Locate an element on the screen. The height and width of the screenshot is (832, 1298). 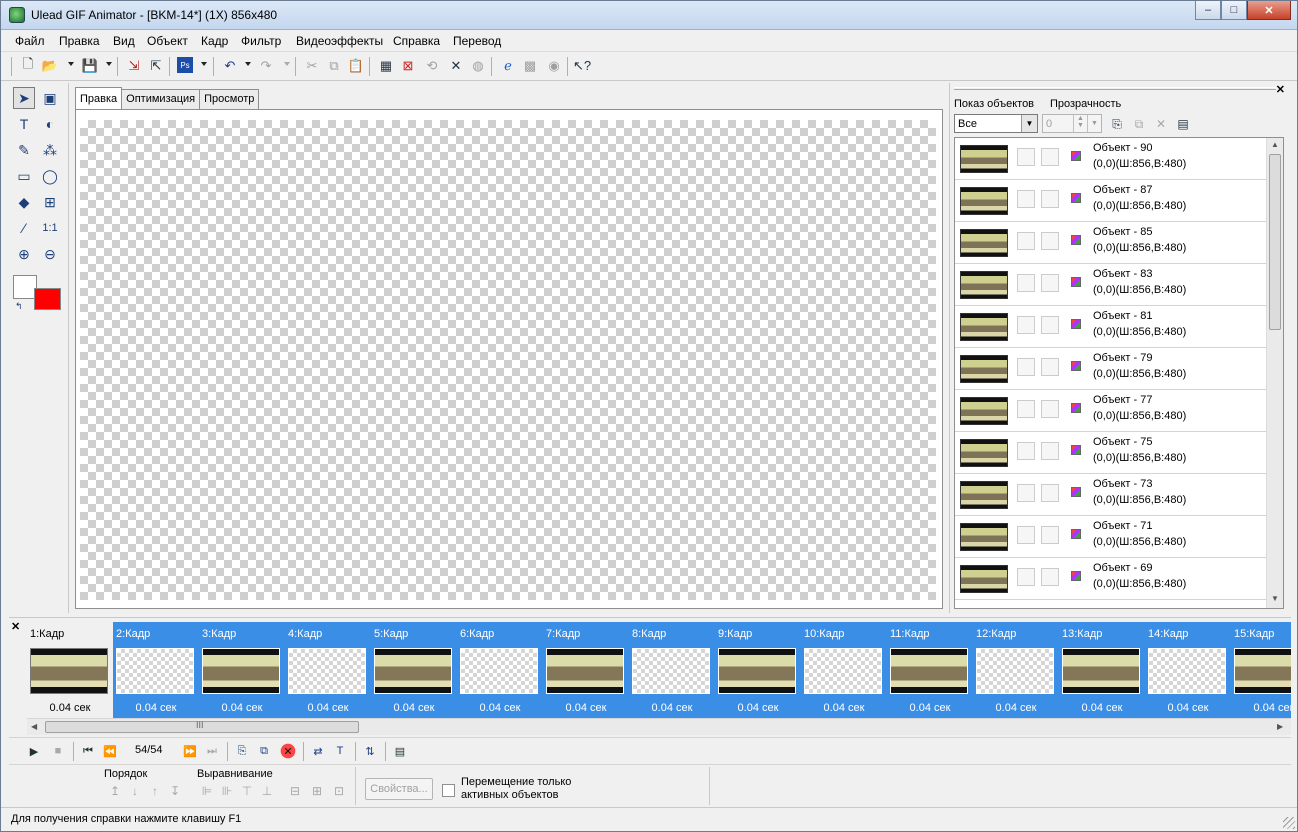
object-row: Объект - 79 (0,0)(Ш:856,В:480) is located at coordinates (1111, 369).